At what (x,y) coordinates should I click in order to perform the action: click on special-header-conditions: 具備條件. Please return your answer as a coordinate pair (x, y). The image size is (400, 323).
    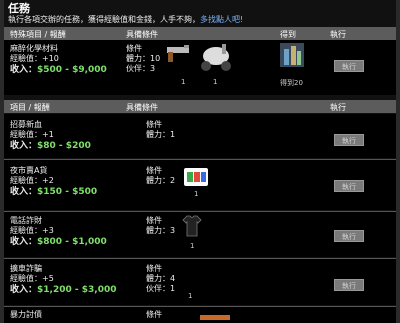
    Looking at the image, I should click on (142, 34).